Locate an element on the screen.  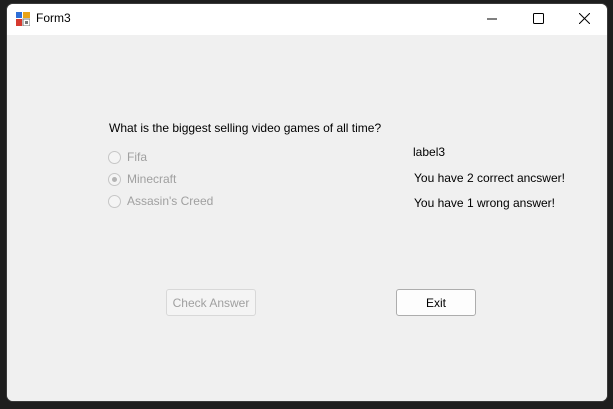
radio-button-checked is located at coordinates (114, 179).